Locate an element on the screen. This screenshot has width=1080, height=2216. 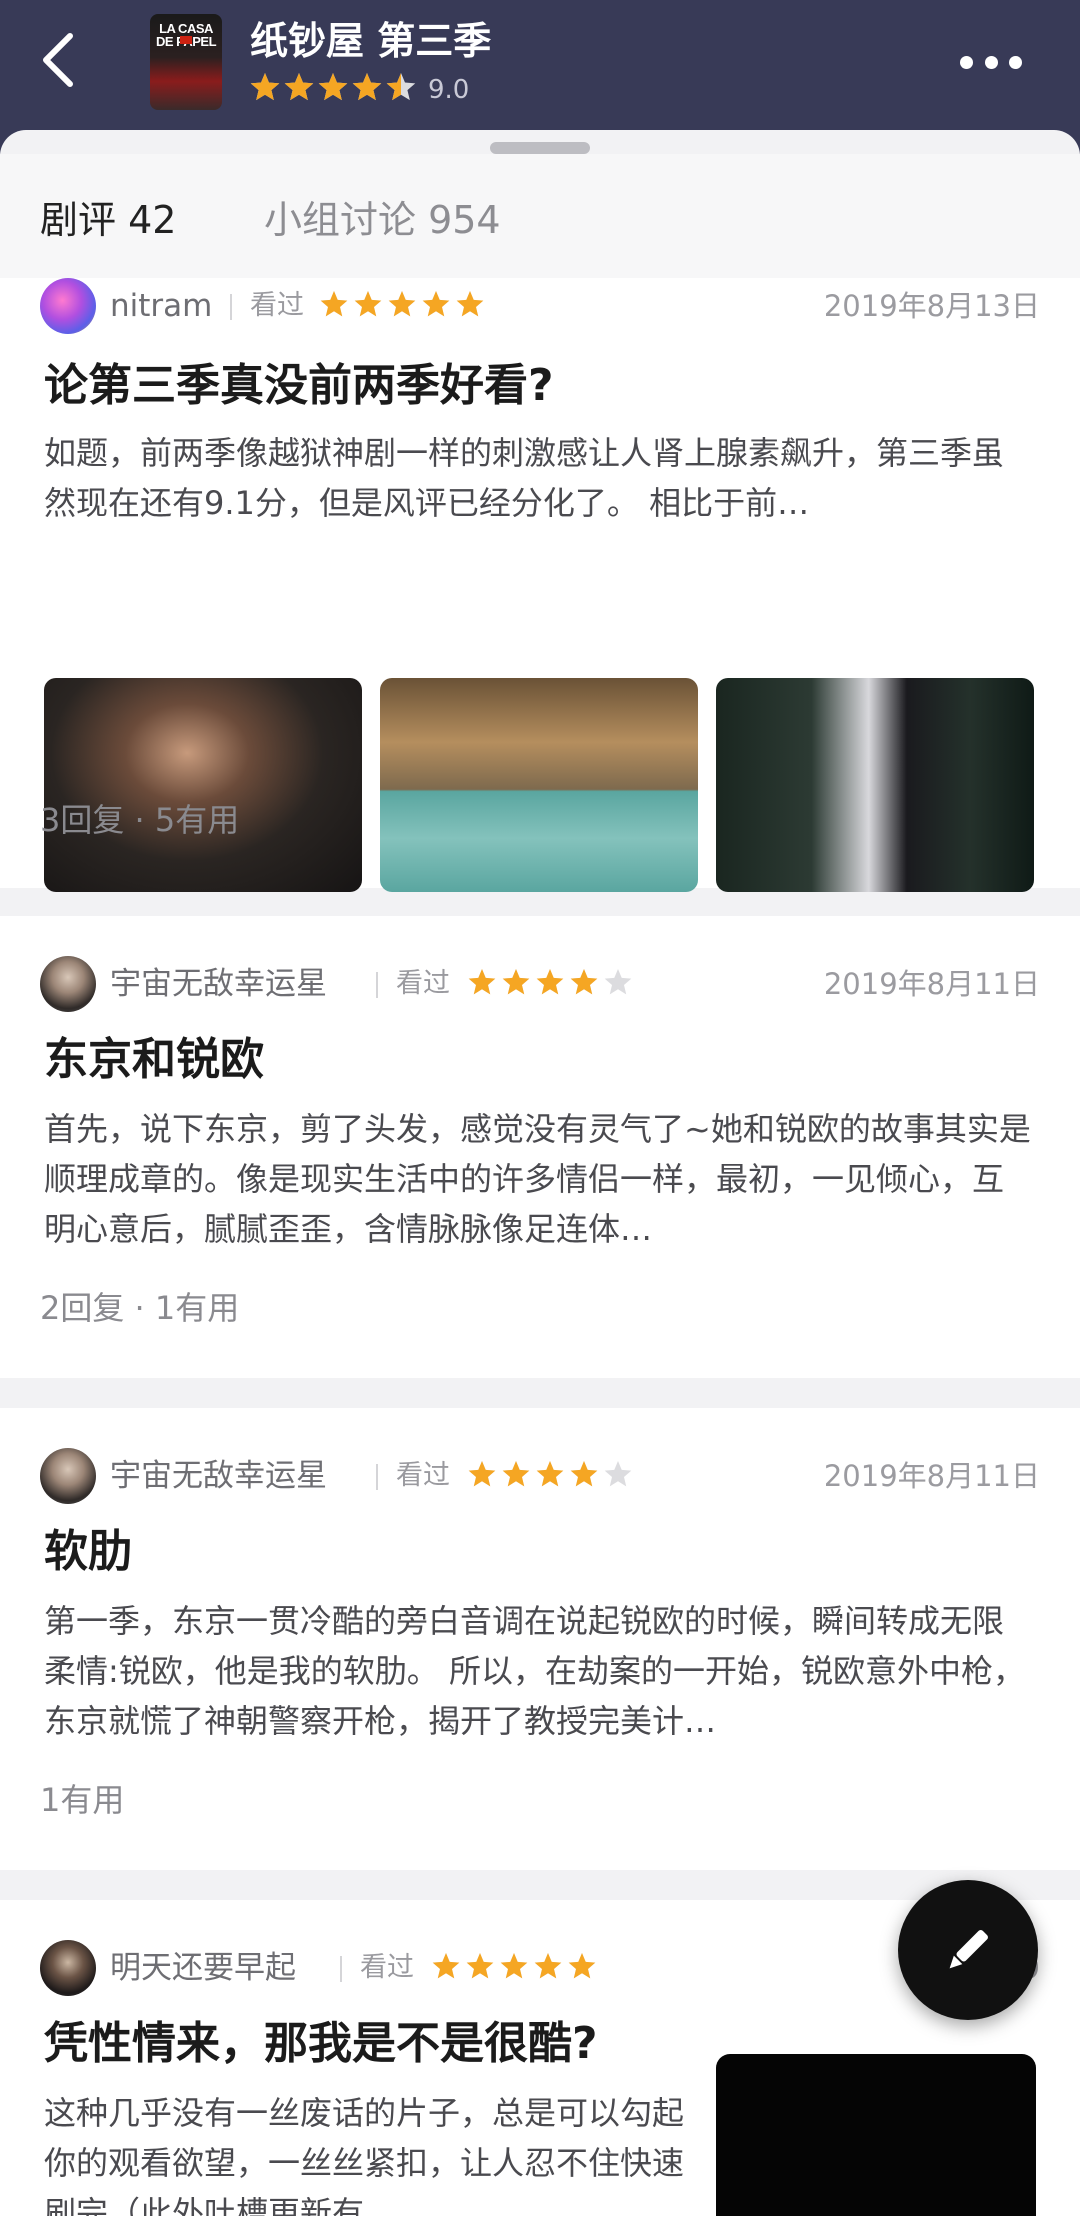
tab-group-discussions: 小组讨论 954 is located at coordinates (382, 220).